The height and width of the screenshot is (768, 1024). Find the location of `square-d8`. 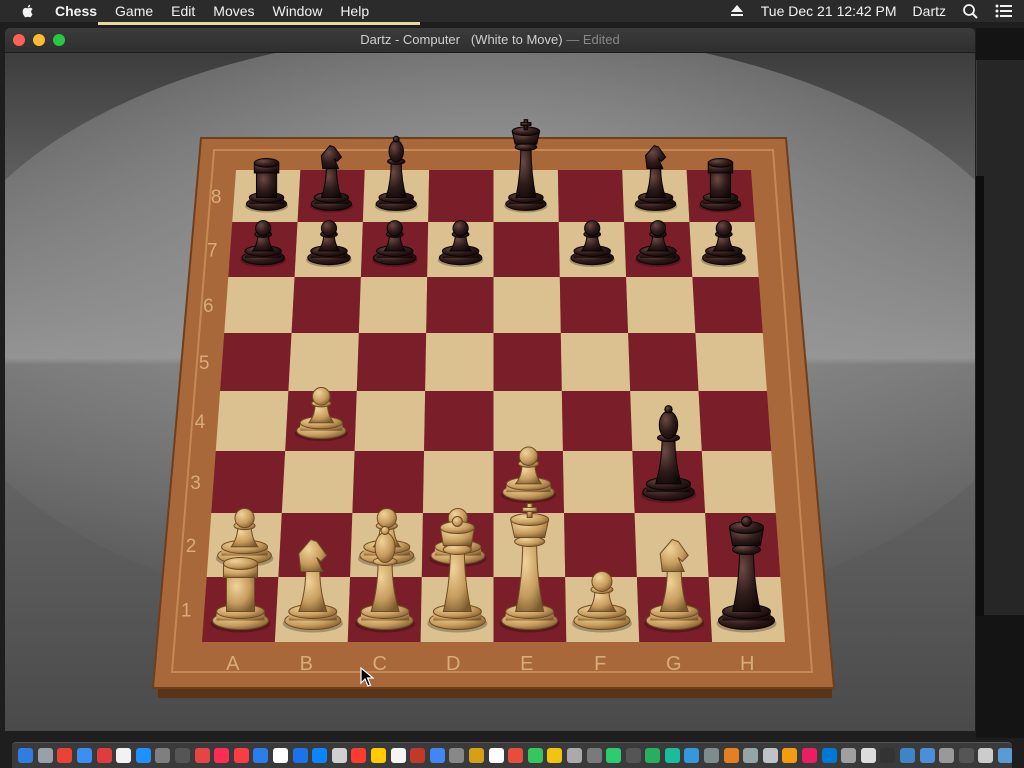

square-d8 is located at coordinates (461, 196).